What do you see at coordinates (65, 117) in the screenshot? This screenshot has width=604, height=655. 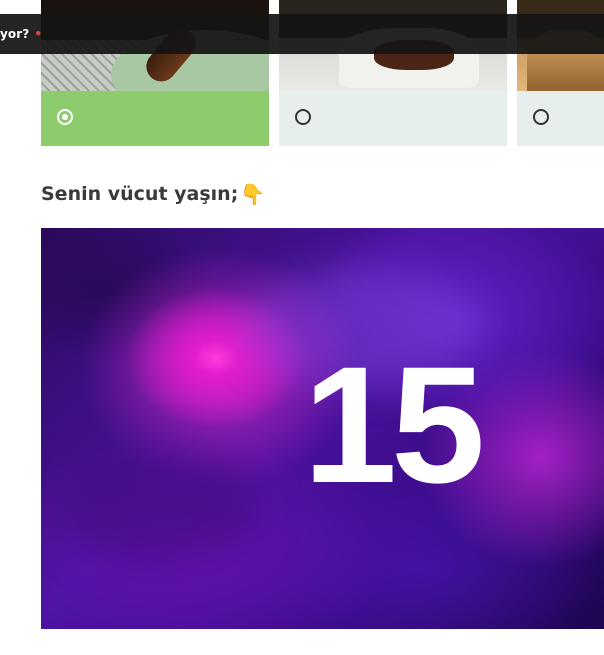 I see `radio-selected-icon` at bounding box center [65, 117].